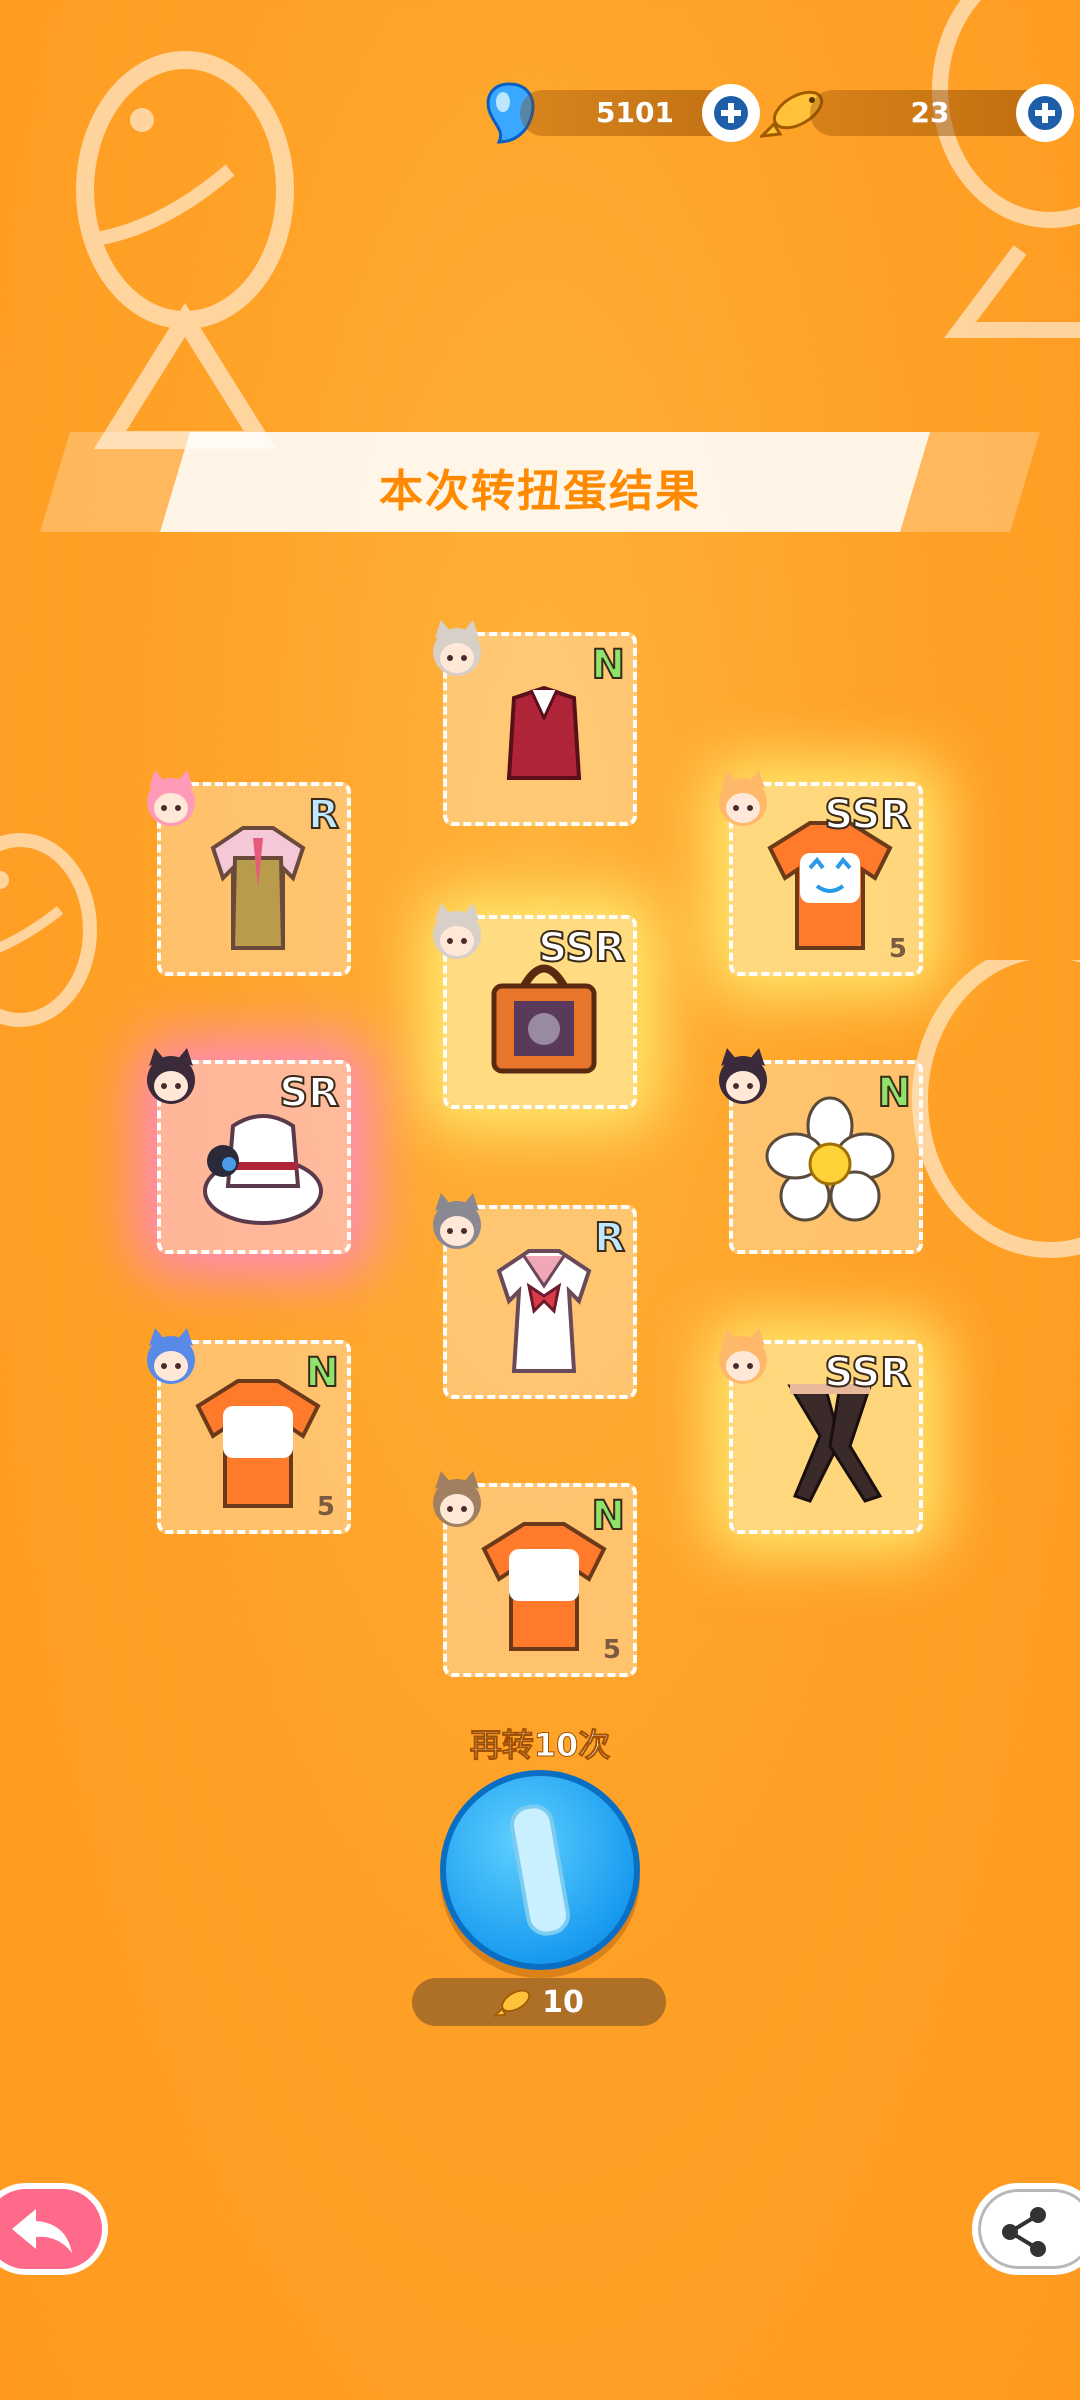 This screenshot has width=1080, height=2400. What do you see at coordinates (309, 1093) in the screenshot?
I see `rarity-badge: SR` at bounding box center [309, 1093].